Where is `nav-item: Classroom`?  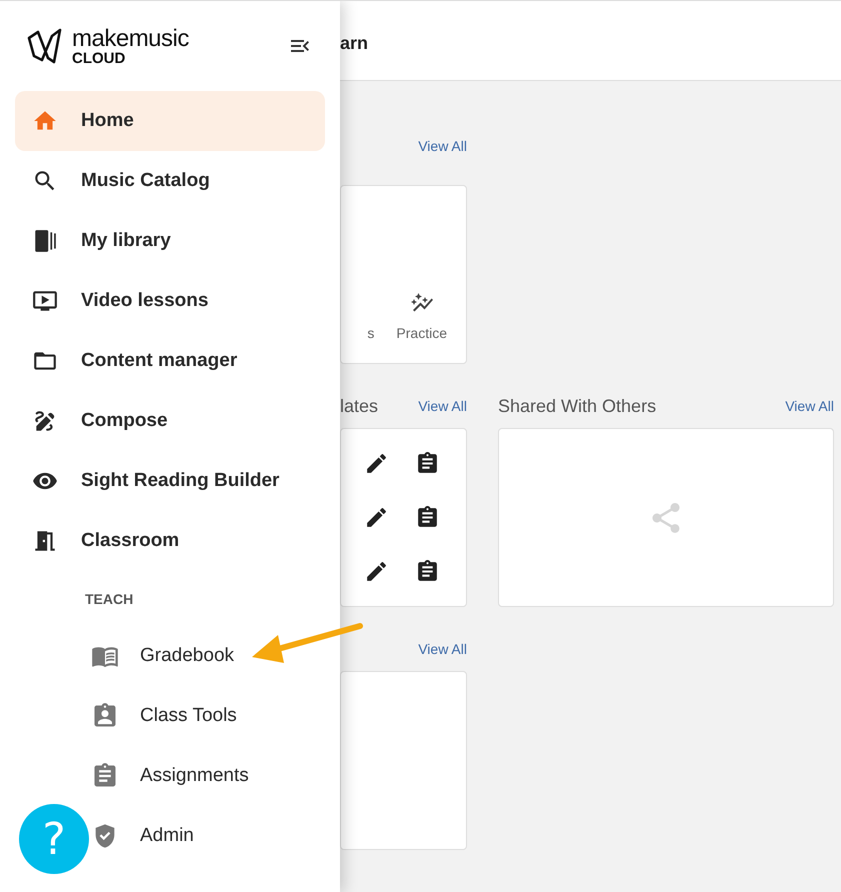 nav-item: Classroom is located at coordinates (170, 541).